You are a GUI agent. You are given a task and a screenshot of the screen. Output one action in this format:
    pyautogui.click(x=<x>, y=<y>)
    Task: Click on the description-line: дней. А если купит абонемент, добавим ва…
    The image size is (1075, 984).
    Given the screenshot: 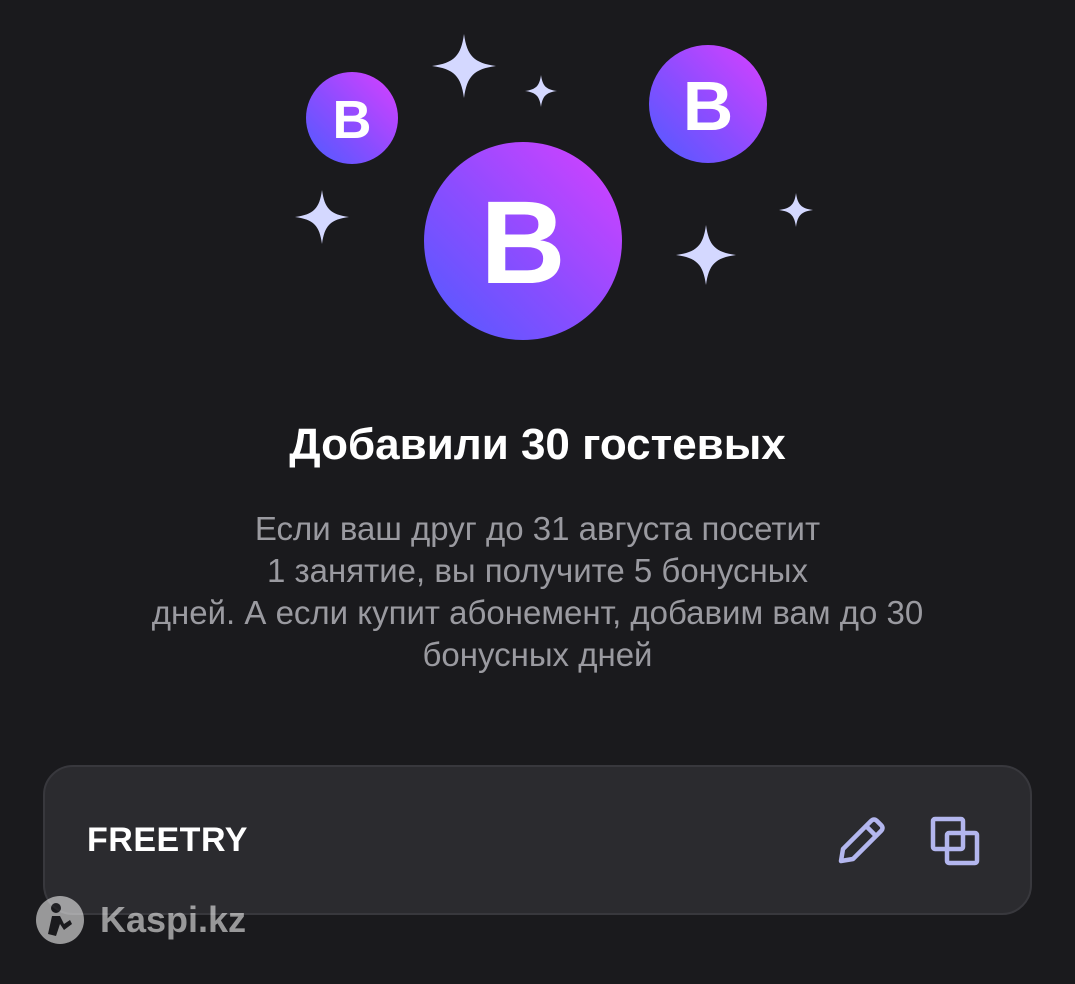 What is the action you would take?
    pyautogui.click(x=537, y=612)
    